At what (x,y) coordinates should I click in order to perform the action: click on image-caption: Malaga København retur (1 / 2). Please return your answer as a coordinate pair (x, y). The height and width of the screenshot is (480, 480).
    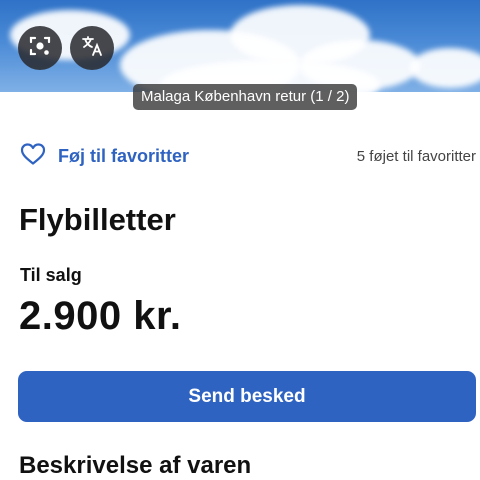
    Looking at the image, I should click on (245, 97).